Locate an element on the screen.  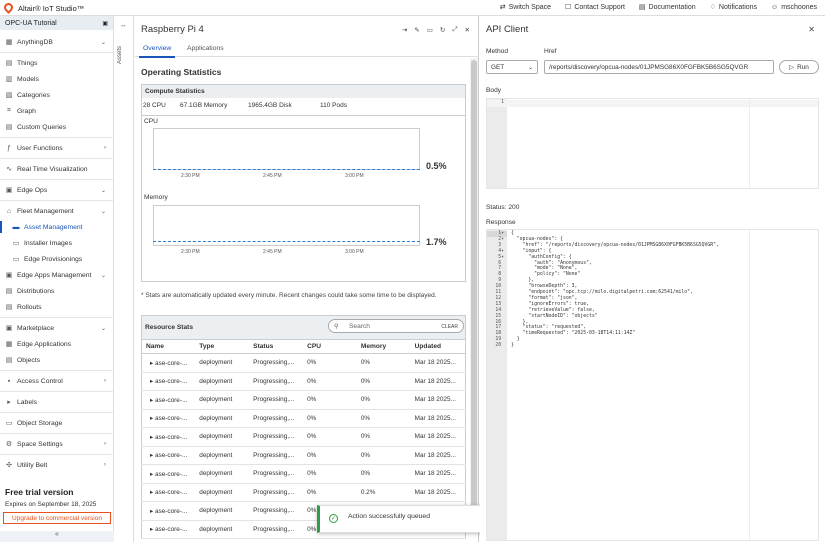
sidebar-item-edge-provisionings: ▭ Edge Provisionings is located at coordinates (57, 259).